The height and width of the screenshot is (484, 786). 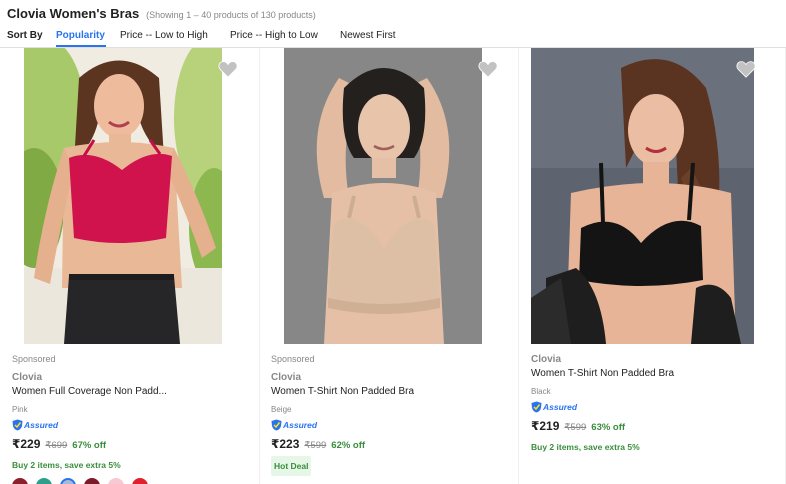 What do you see at coordinates (80, 481) in the screenshot?
I see `color-swatches` at bounding box center [80, 481].